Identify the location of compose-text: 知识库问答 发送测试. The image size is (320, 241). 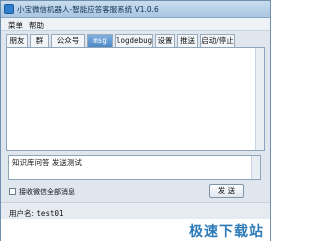
(47, 162).